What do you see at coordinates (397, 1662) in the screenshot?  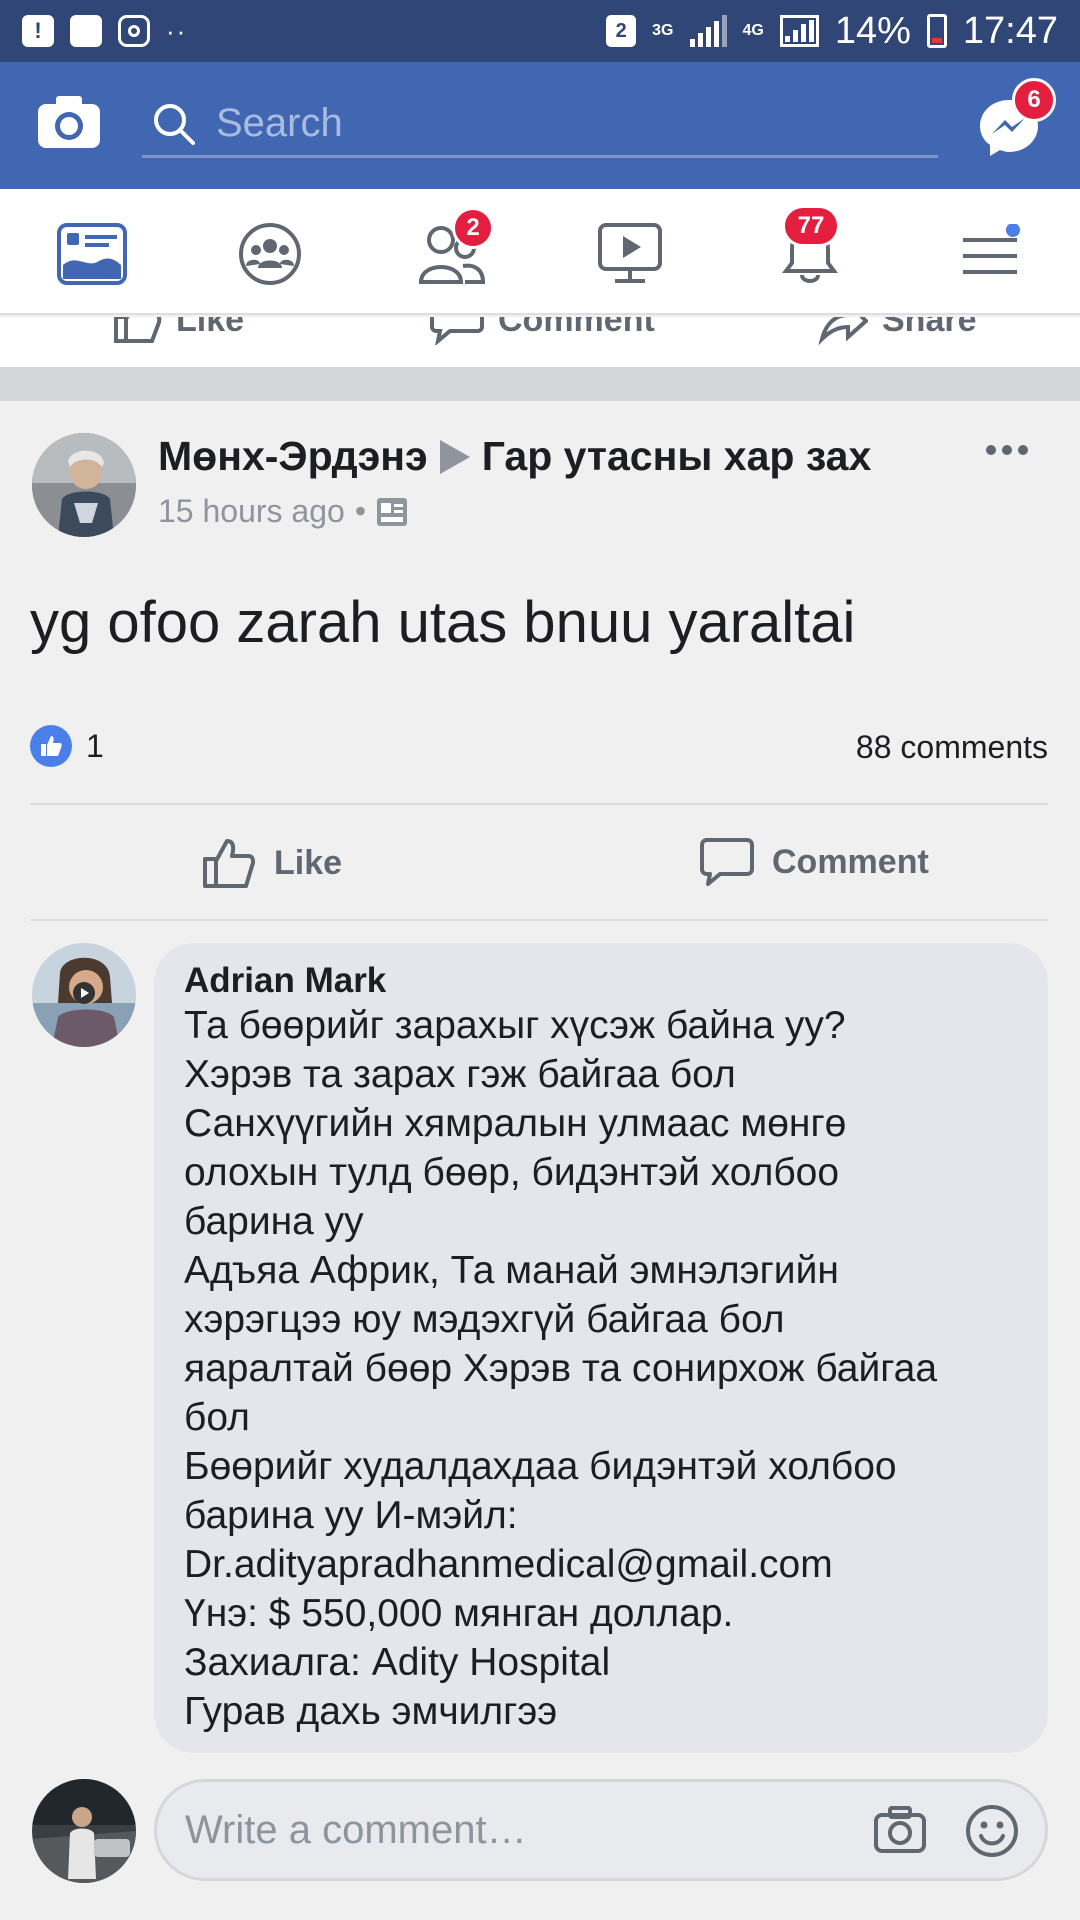 I see `comment-line: Захиалга: Adity Hospital` at bounding box center [397, 1662].